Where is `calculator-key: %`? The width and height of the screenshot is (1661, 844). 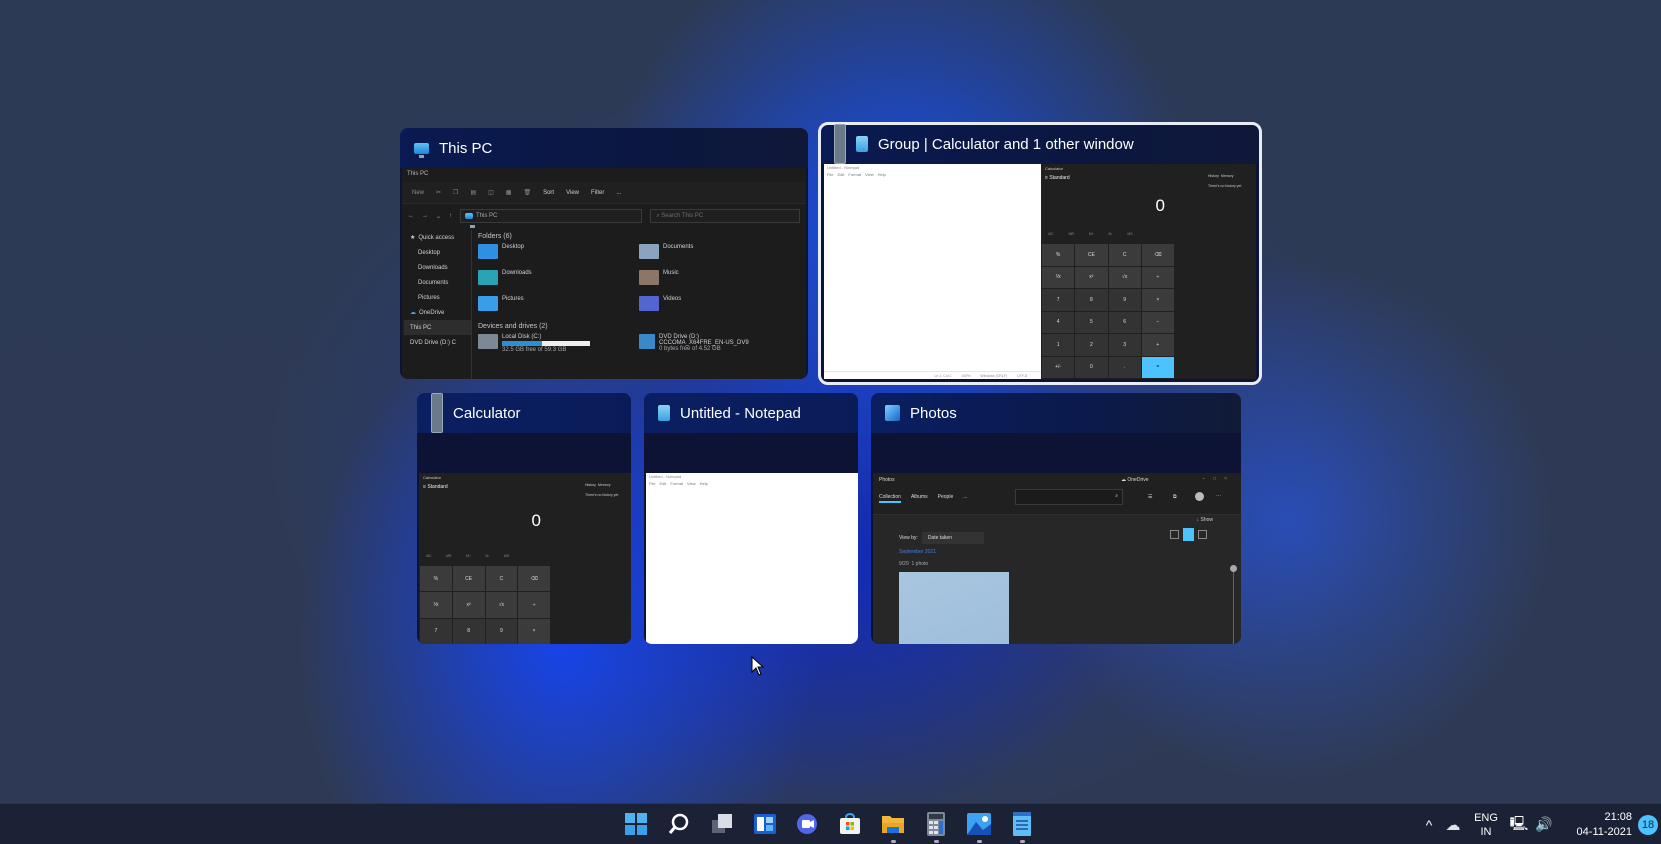
calculator-key: % is located at coordinates (1058, 255).